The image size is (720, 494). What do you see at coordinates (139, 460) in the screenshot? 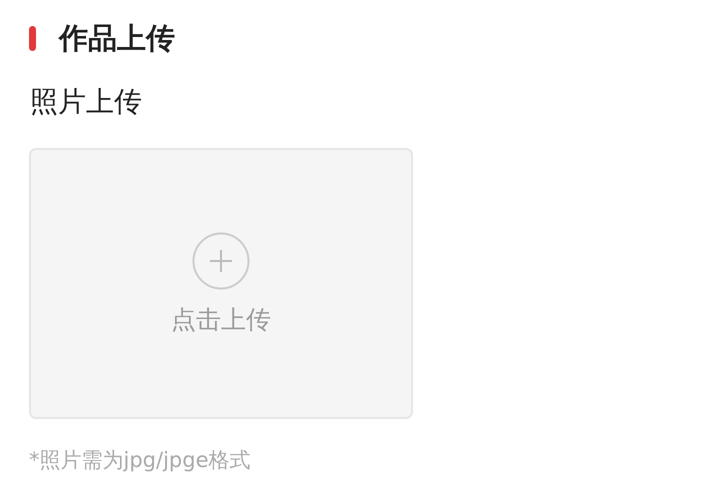
I see `format-note: *照片需为jpg/jpge格式` at bounding box center [139, 460].